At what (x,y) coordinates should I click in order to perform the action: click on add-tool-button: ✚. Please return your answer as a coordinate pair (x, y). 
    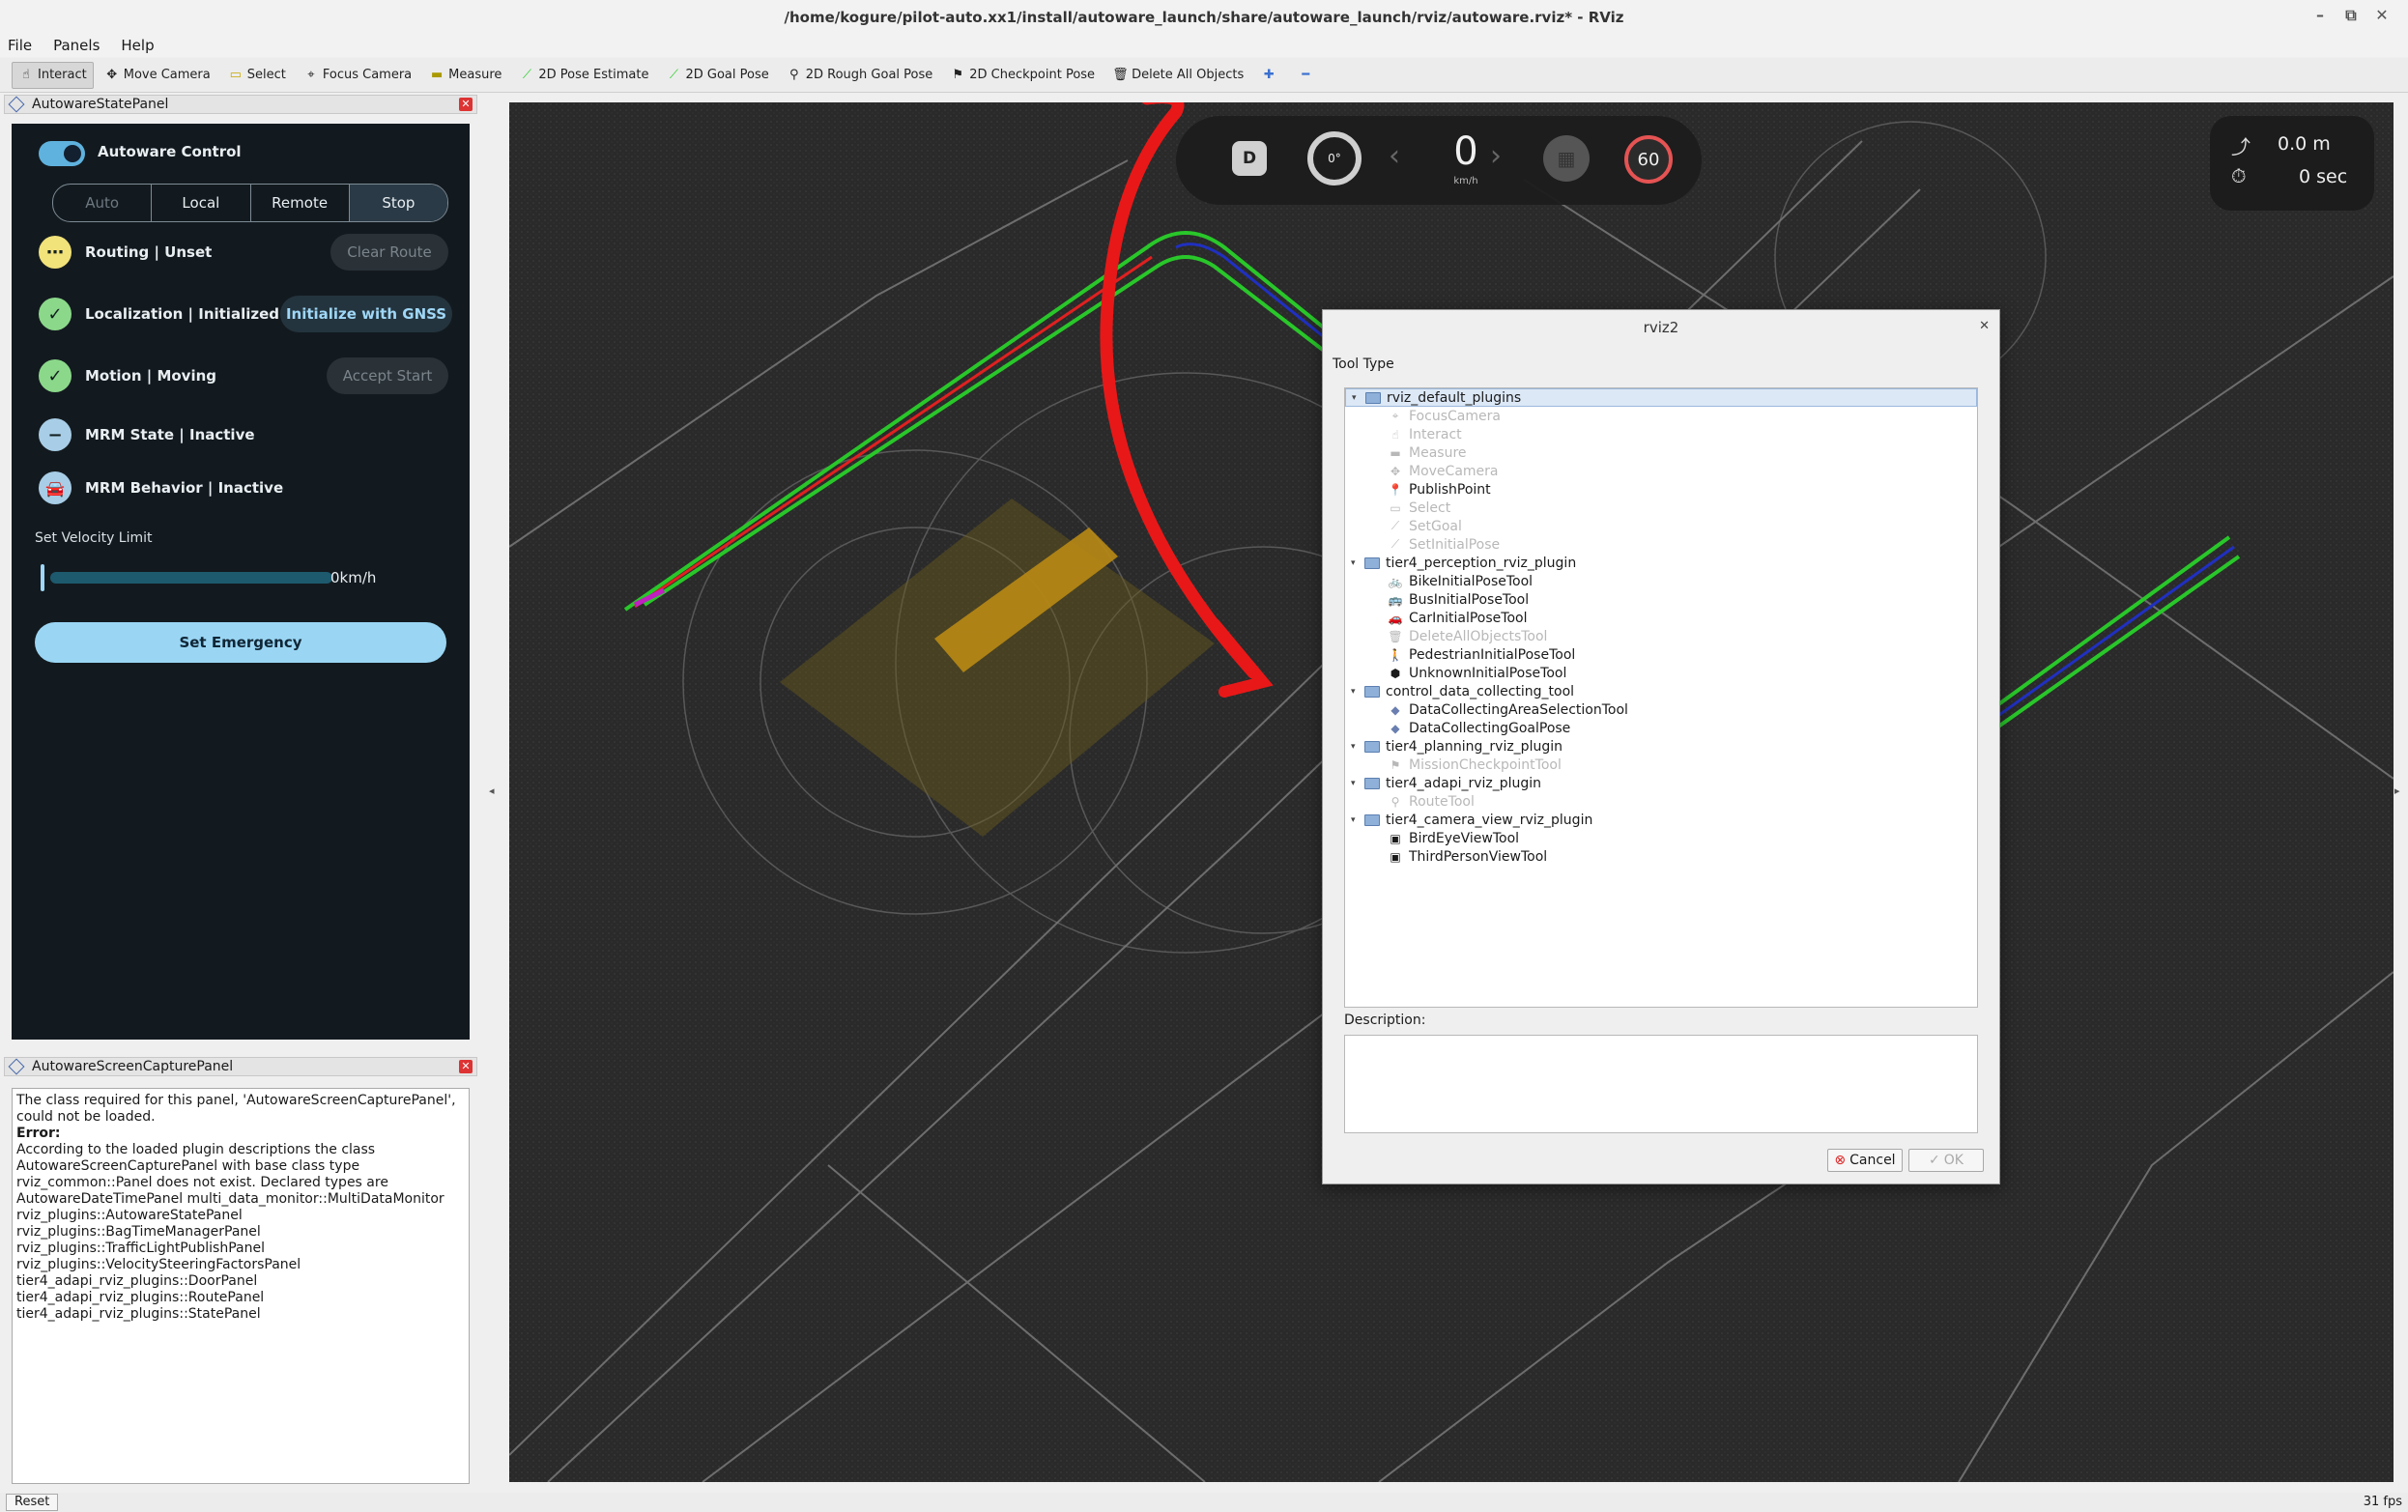
    Looking at the image, I should click on (1270, 75).